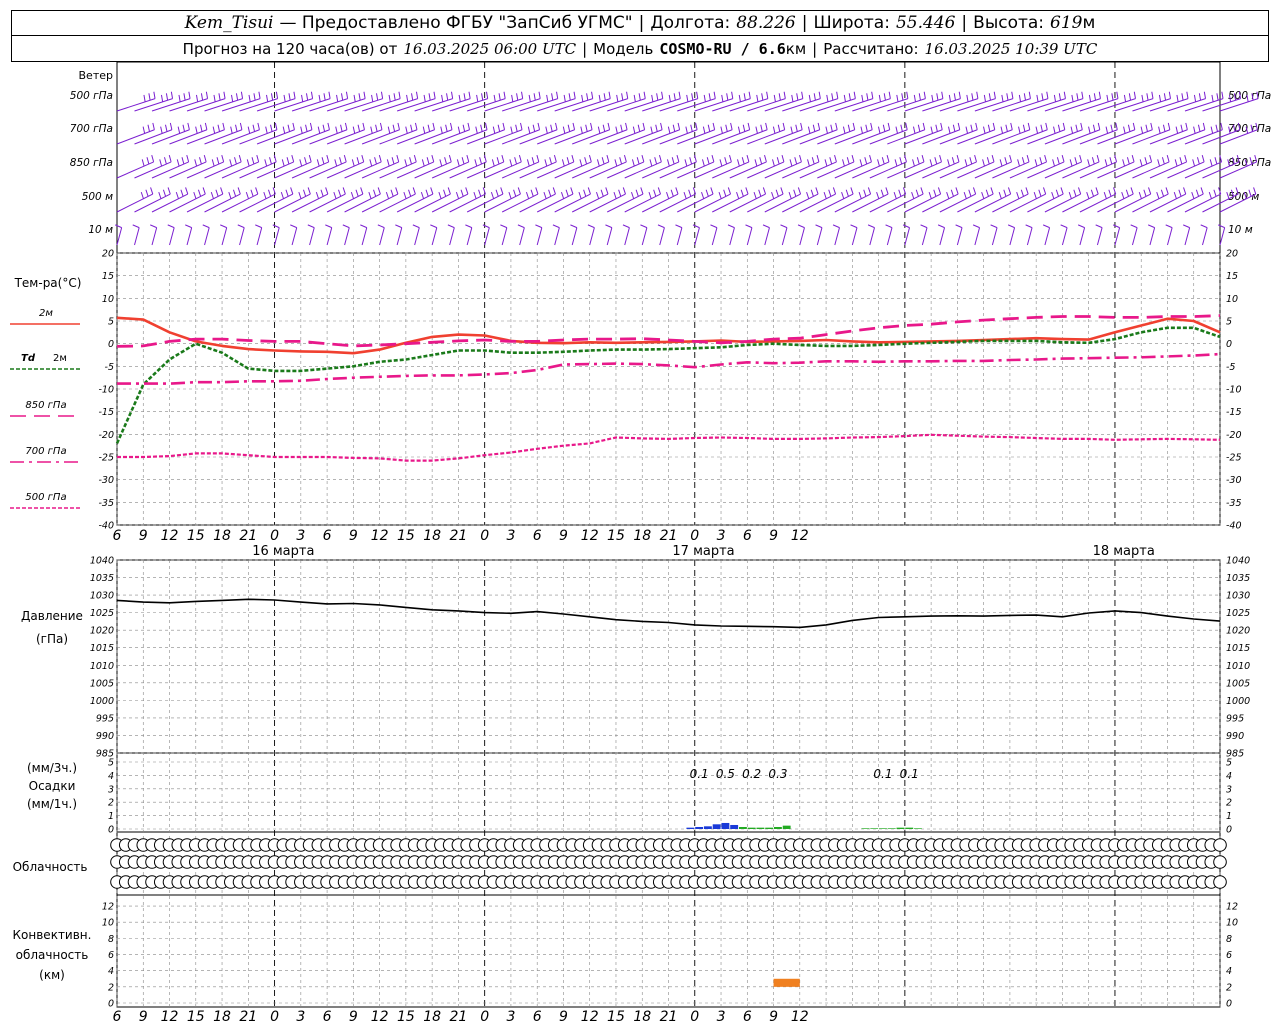  I want to click on pressure-tick-left: 1025, so click(102, 613).